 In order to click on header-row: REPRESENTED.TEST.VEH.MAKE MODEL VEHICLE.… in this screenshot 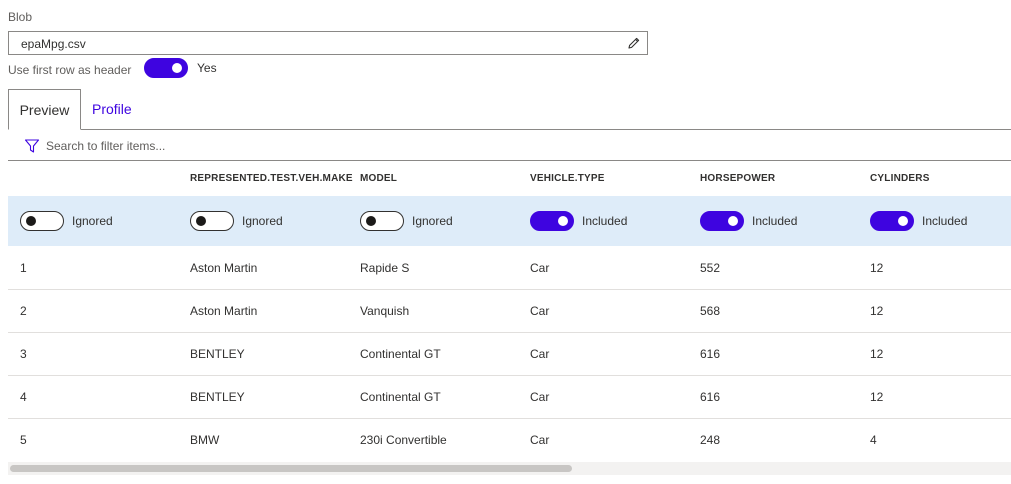, I will do `click(509, 178)`.